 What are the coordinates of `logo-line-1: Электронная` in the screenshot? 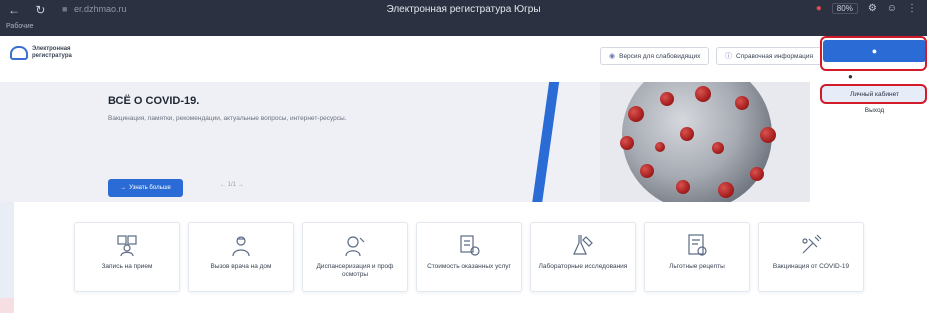 It's located at (51, 49).